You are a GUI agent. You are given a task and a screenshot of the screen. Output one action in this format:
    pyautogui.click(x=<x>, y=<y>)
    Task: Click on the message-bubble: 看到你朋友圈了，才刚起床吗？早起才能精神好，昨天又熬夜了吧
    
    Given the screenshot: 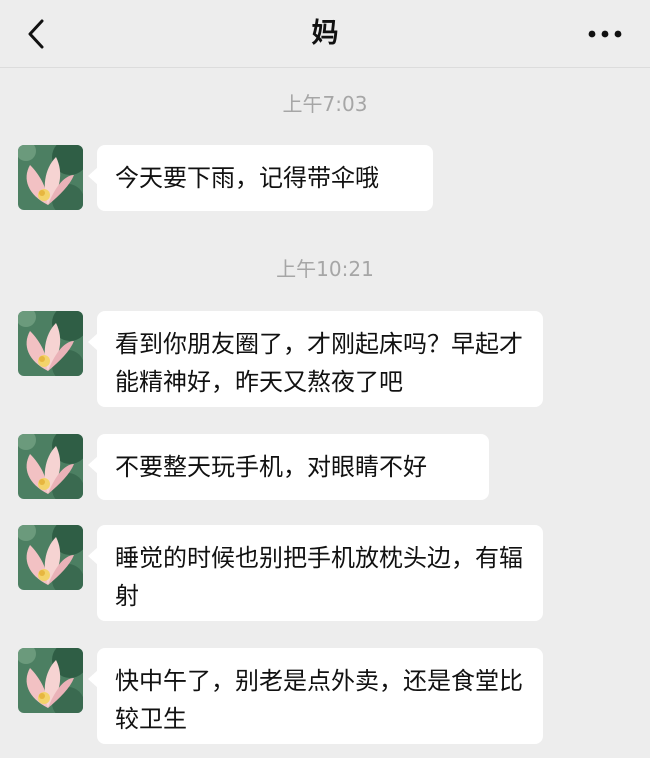 What is the action you would take?
    pyautogui.click(x=315, y=359)
    